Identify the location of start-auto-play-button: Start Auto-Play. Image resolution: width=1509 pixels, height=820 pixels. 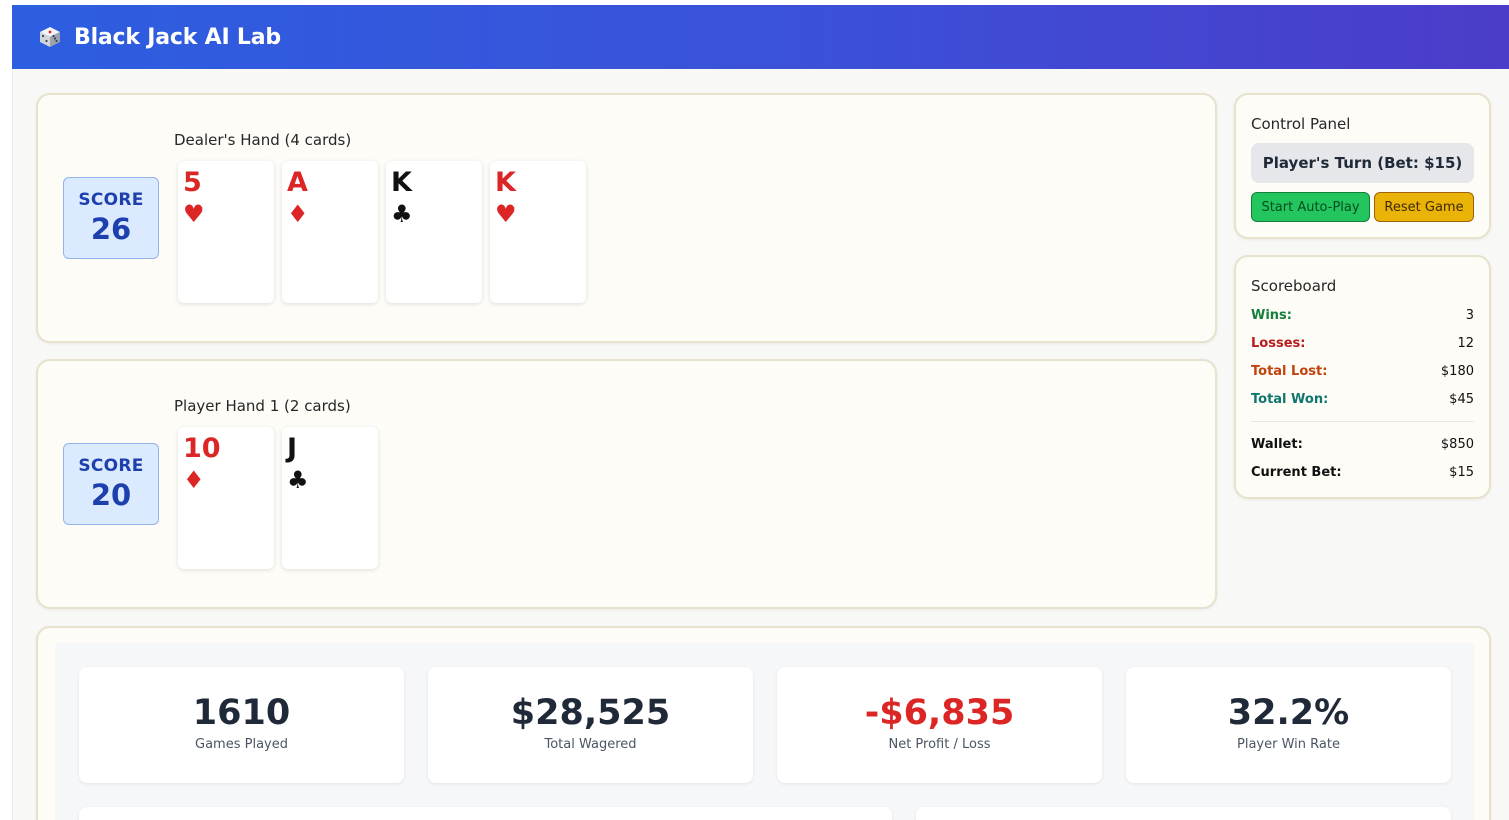
(1310, 207).